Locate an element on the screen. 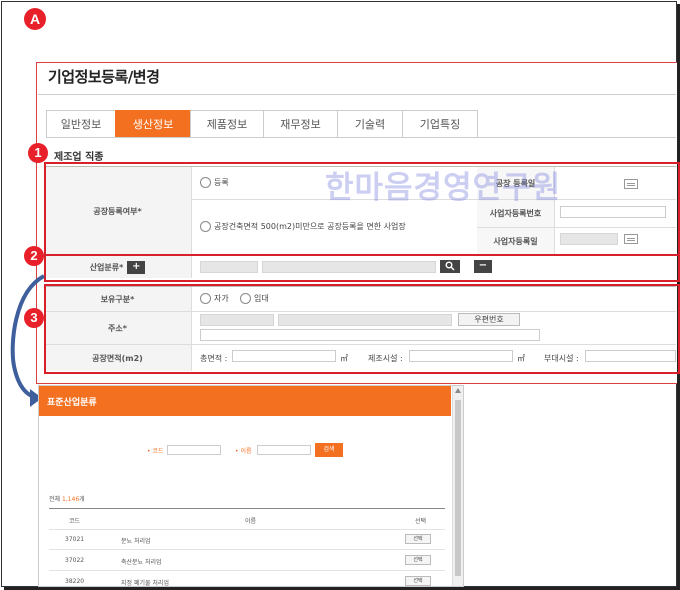 The height and width of the screenshot is (590, 680). watermark: 한마음경영연구원 is located at coordinates (443, 188).